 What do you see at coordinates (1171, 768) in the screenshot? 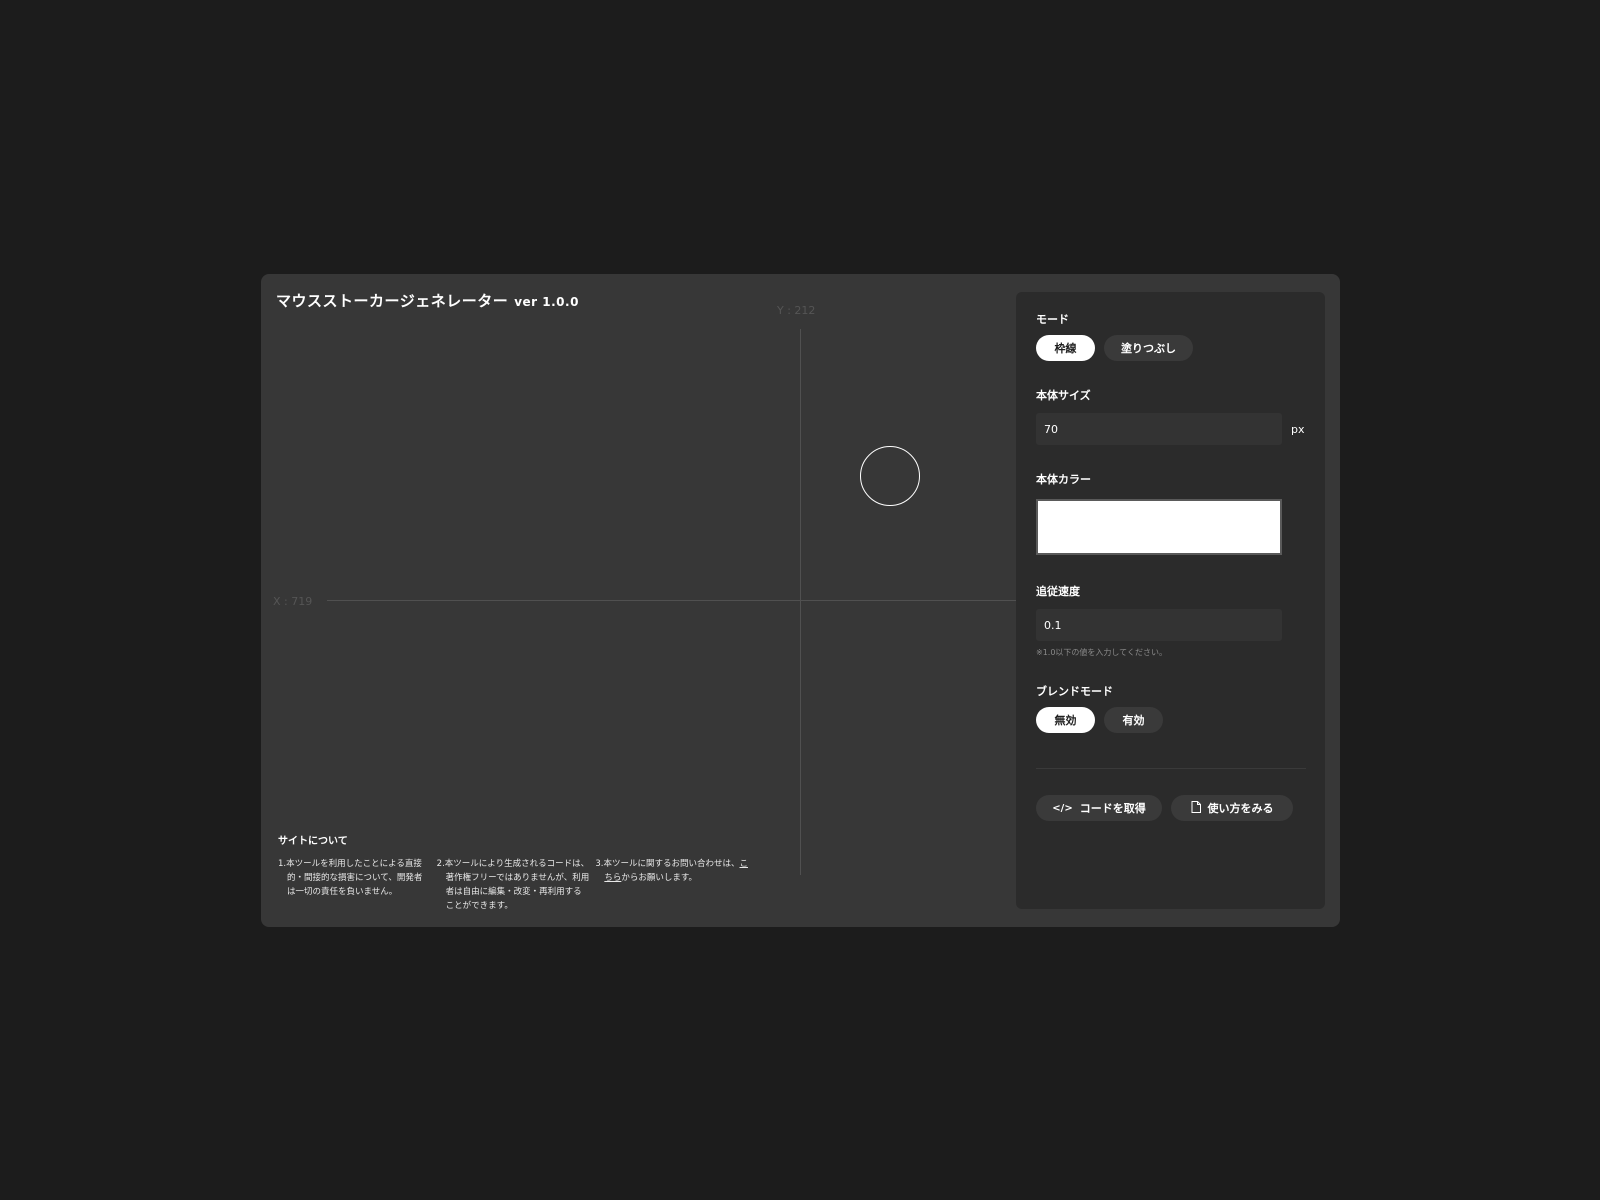
I see `panel-divider` at bounding box center [1171, 768].